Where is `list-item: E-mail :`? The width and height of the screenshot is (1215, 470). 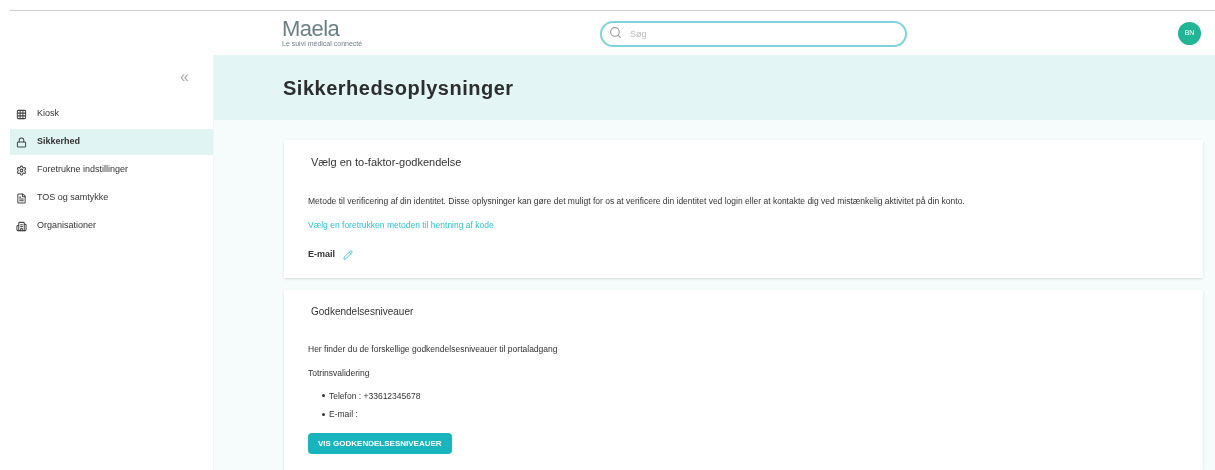 list-item: E-mail : is located at coordinates (343, 414).